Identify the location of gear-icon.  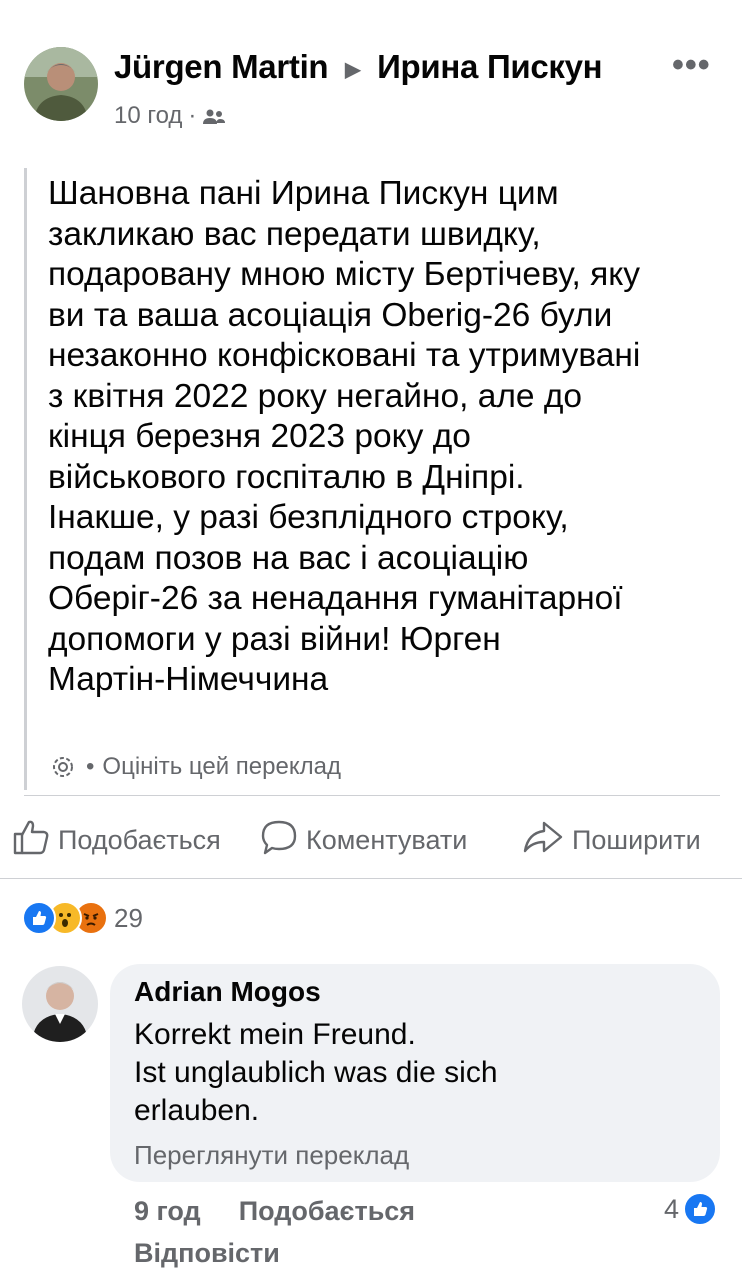
(63, 767).